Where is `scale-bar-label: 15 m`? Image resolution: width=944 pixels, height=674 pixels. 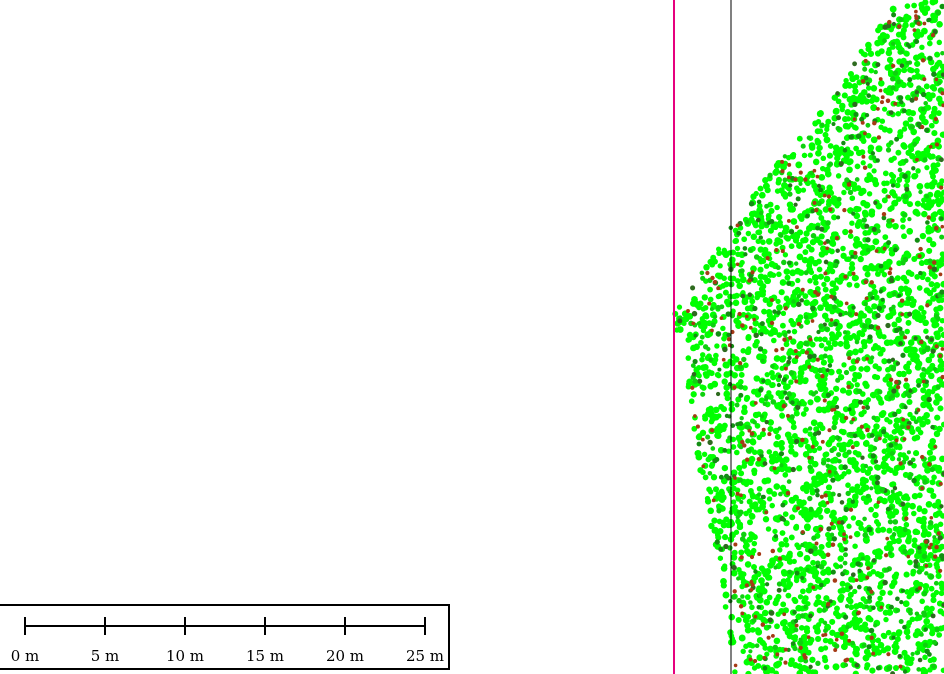 scale-bar-label: 15 m is located at coordinates (265, 656).